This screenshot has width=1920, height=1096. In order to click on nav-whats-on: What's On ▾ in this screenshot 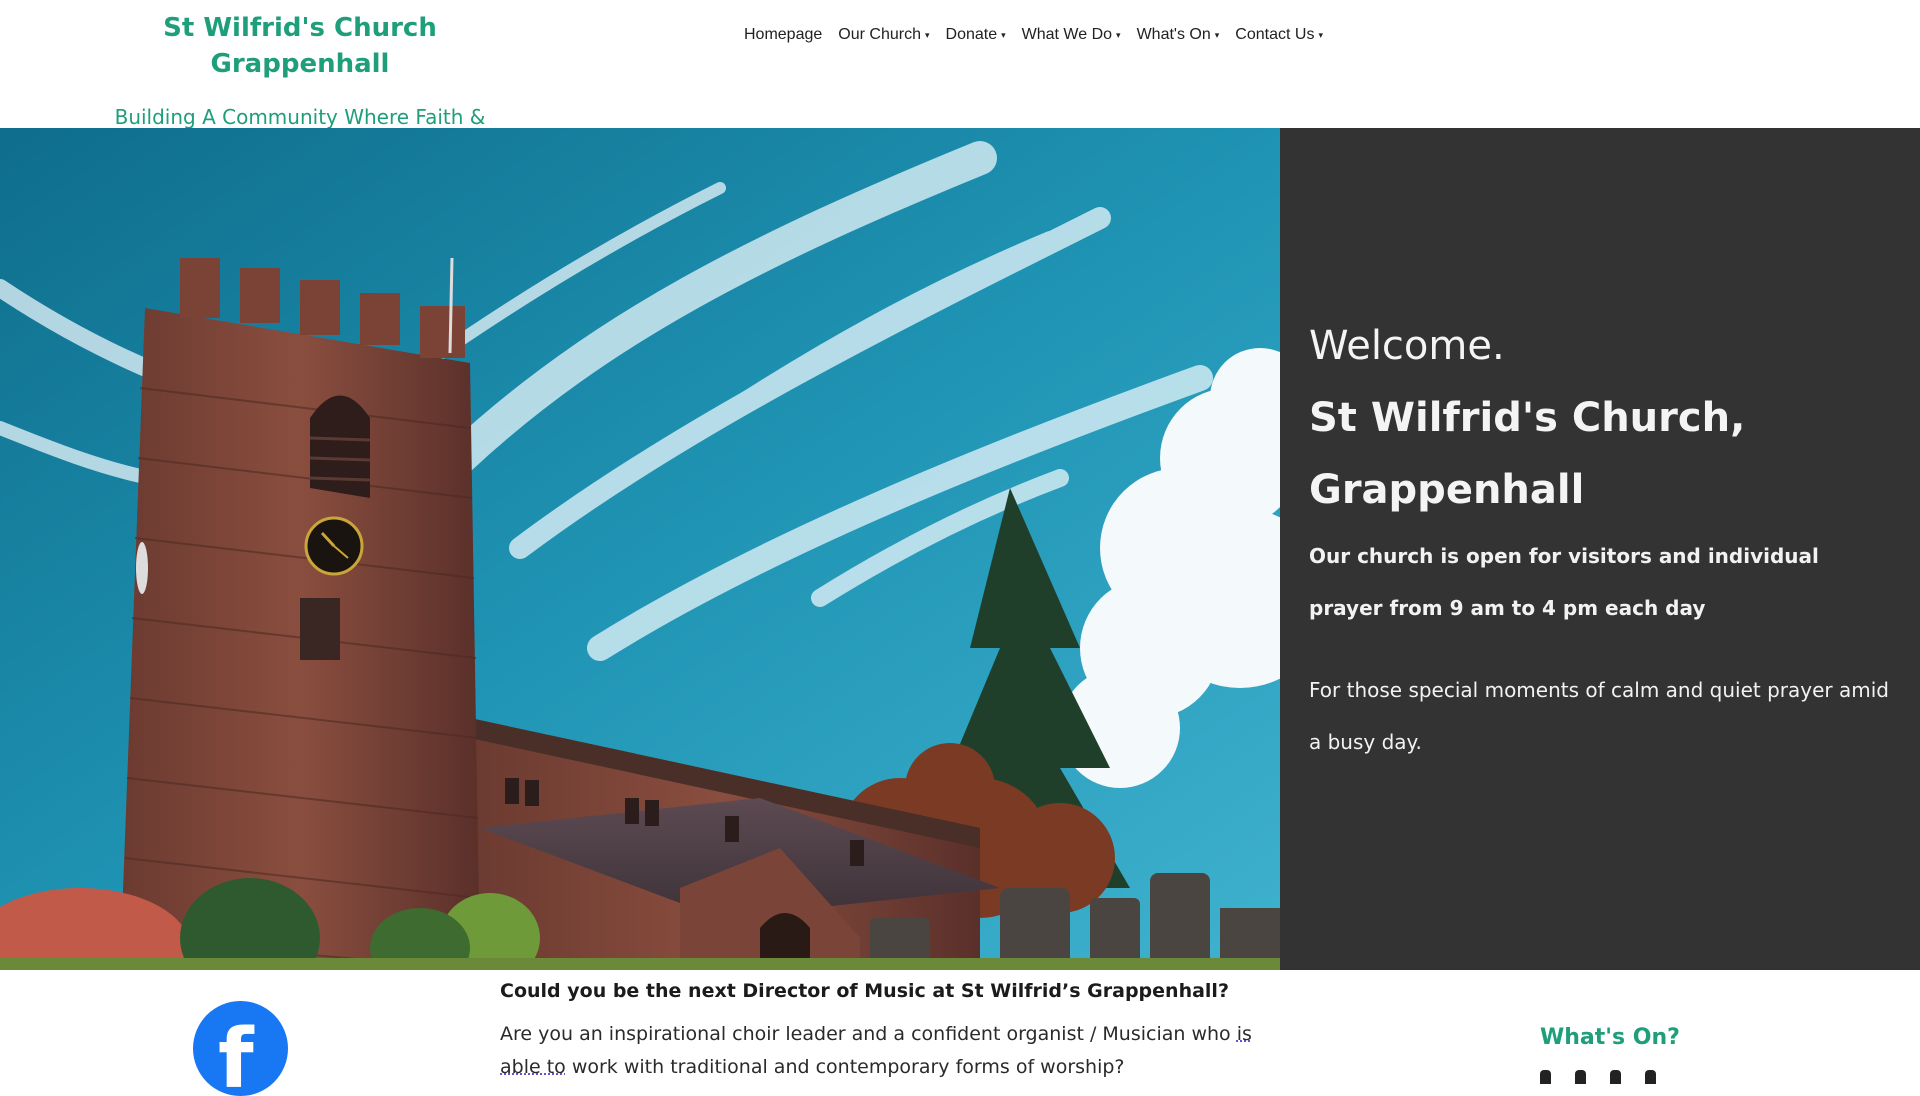, I will do `click(1178, 35)`.